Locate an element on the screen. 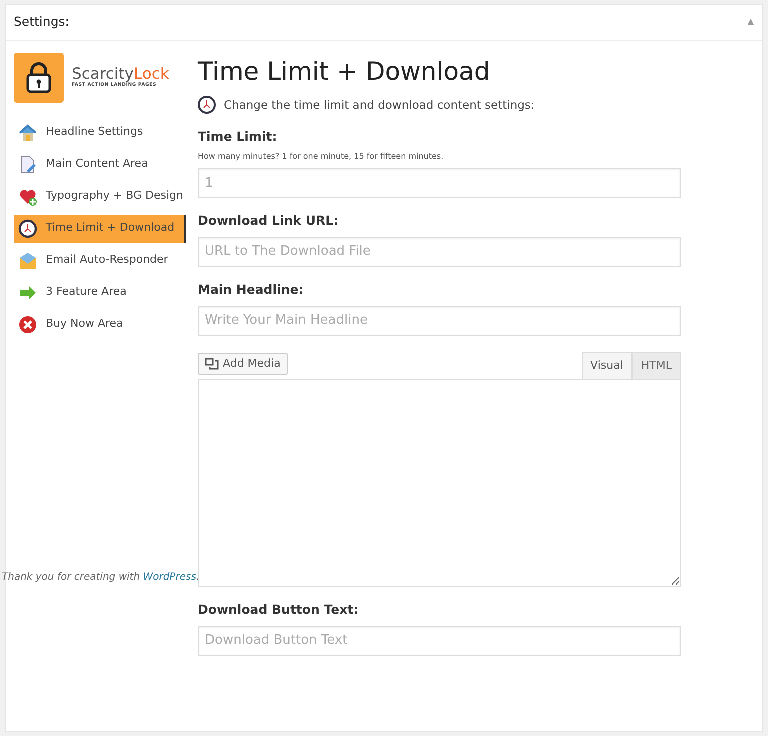 This screenshot has height=736, width=768. sidebar-item: Headline Settings is located at coordinates (100, 132).